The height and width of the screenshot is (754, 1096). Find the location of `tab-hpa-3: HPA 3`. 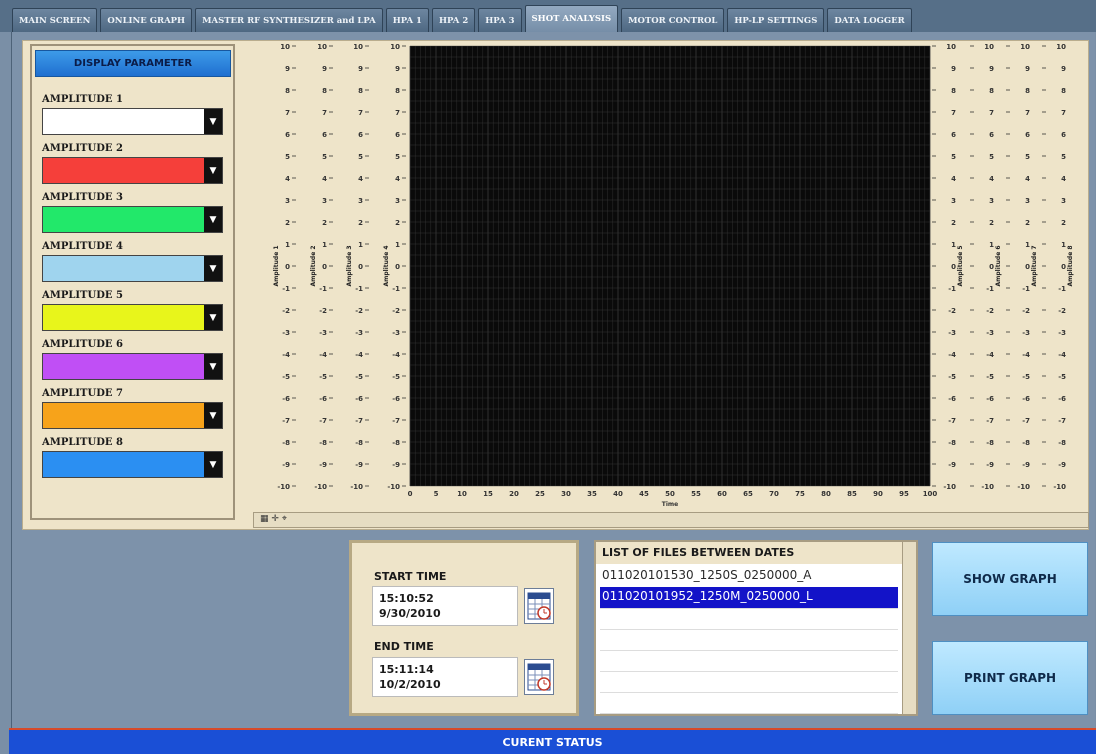

tab-hpa-3: HPA 3 is located at coordinates (500, 20).